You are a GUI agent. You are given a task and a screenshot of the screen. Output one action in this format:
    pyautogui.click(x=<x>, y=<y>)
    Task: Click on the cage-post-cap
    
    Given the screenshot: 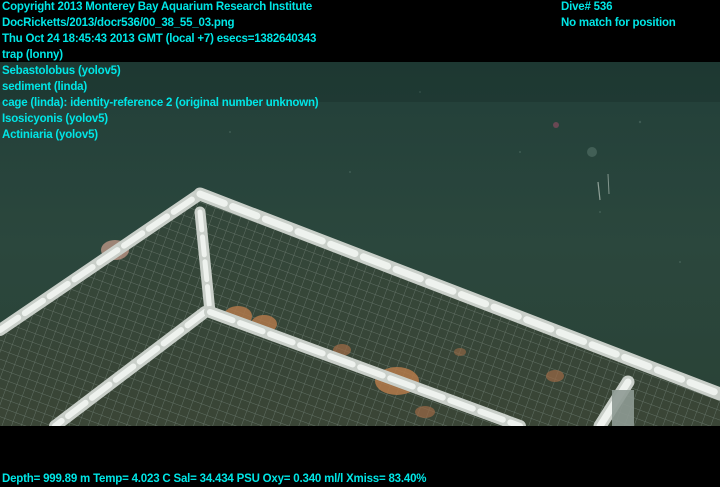 What is the action you would take?
    pyautogui.click(x=623, y=408)
    